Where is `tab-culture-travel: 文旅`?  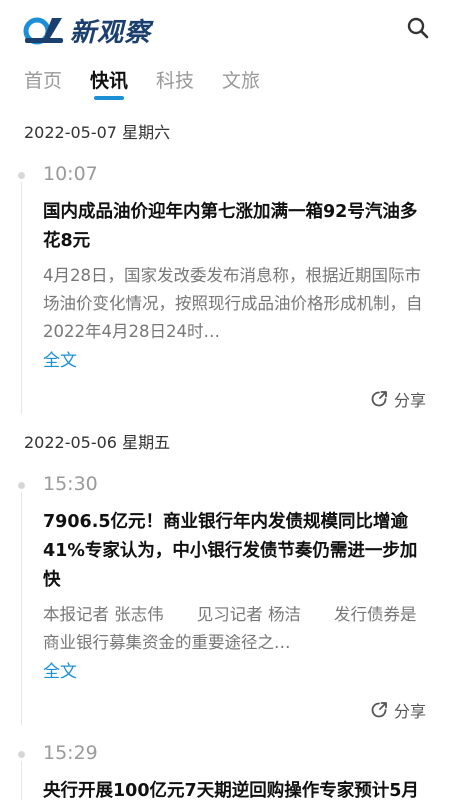
tab-culture-travel: 文旅 is located at coordinates (241, 83).